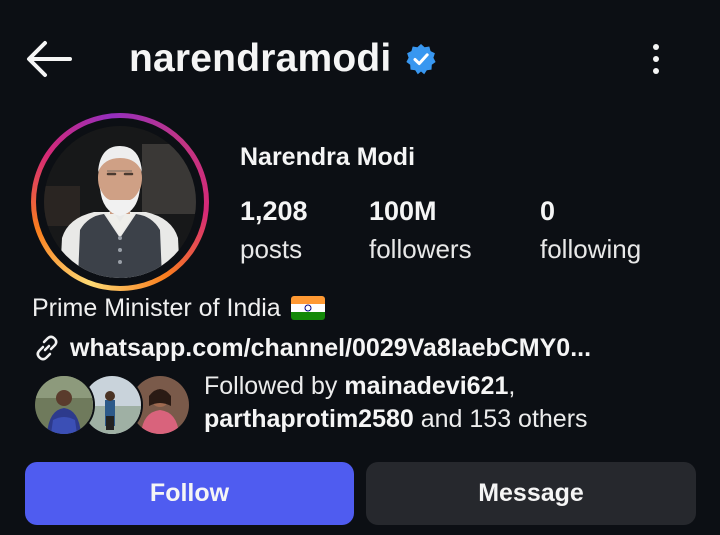 Image resolution: width=720 pixels, height=535 pixels. I want to click on avatar-photo, so click(120, 202).